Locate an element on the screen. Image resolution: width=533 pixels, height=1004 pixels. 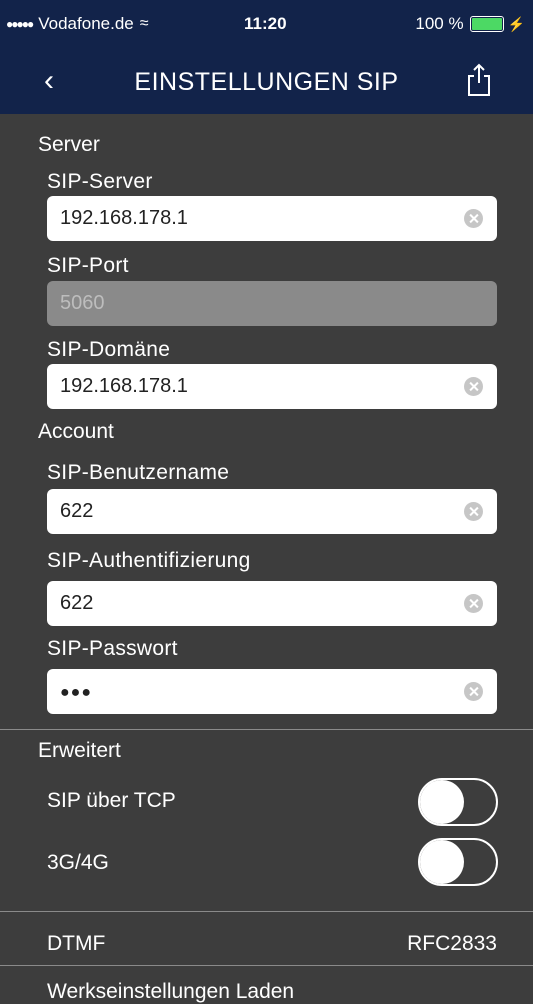
section-account: Account is located at coordinates (76, 431).